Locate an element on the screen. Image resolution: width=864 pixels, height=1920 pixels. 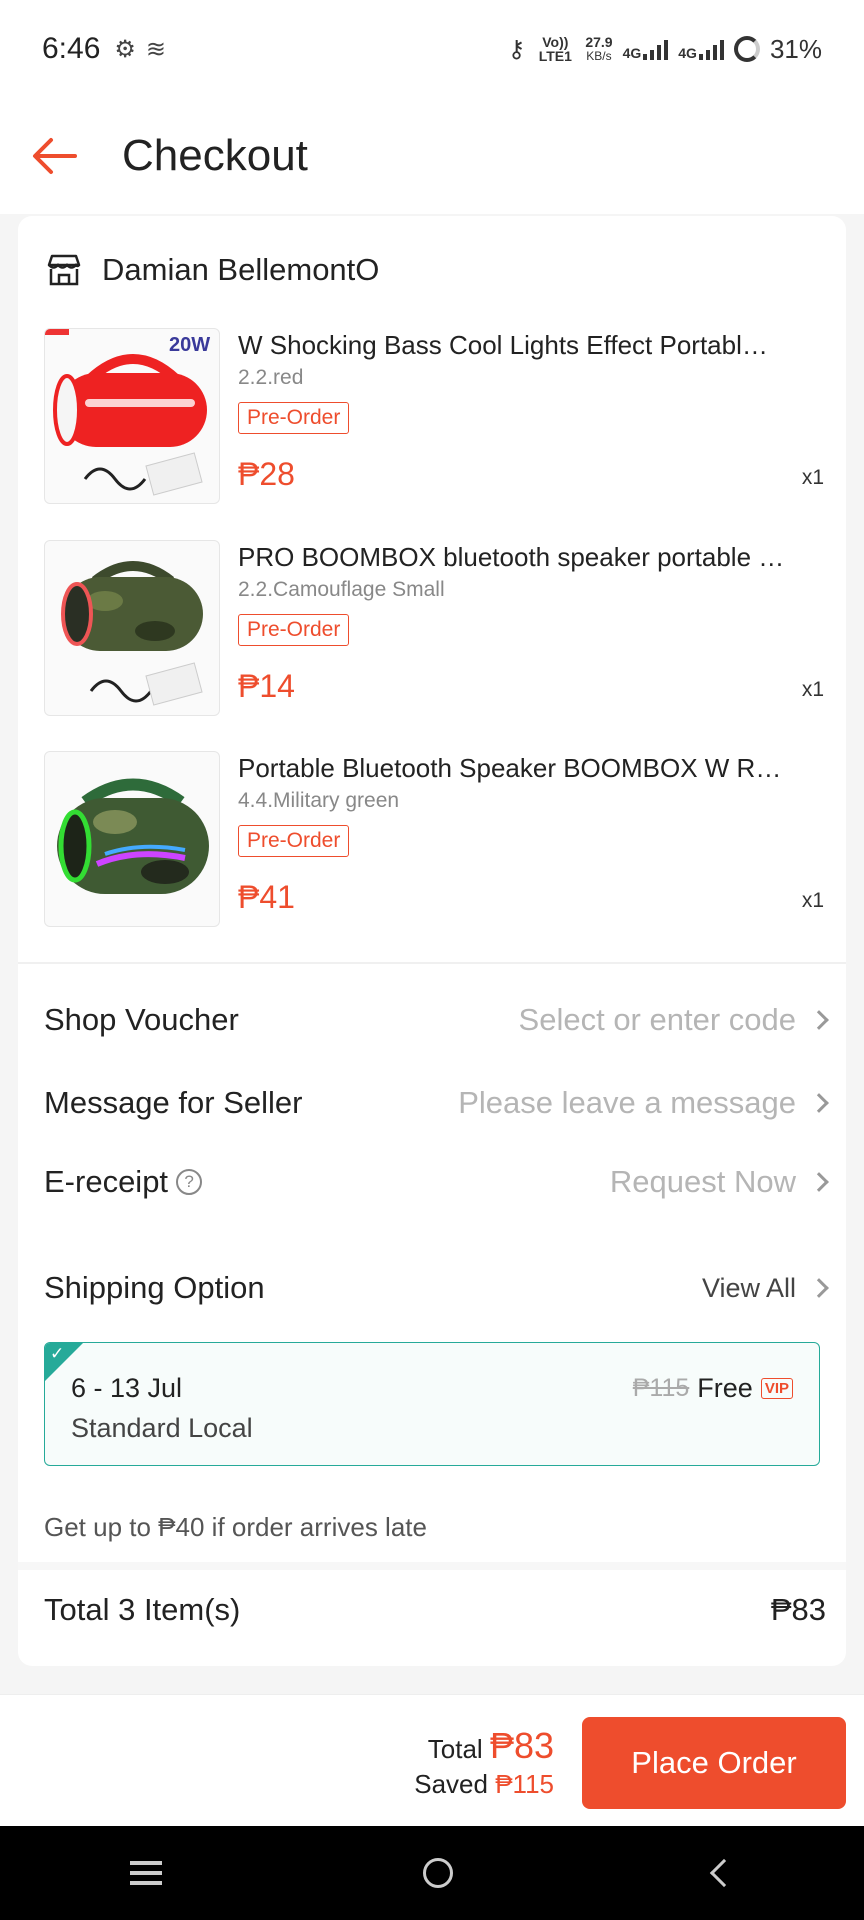
recents-icon is located at coordinates (146, 1873).